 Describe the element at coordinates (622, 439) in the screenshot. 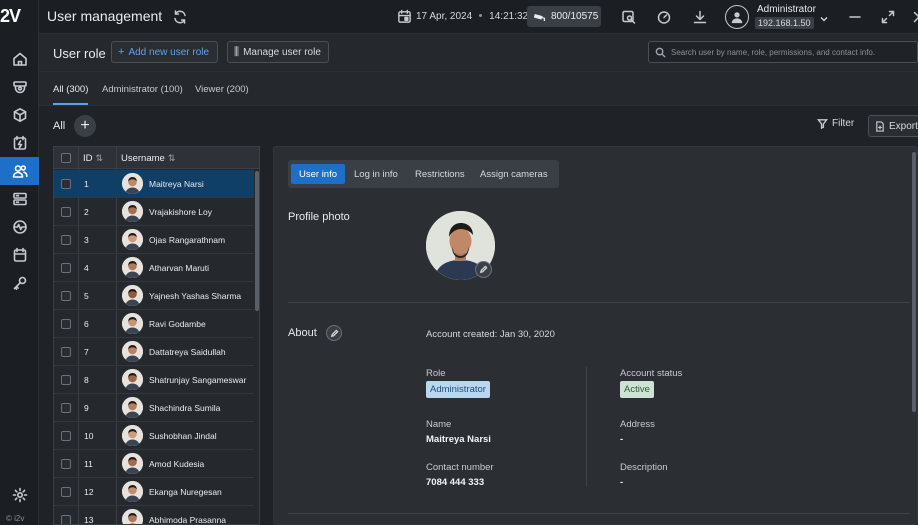

I see `address-value: -` at that location.